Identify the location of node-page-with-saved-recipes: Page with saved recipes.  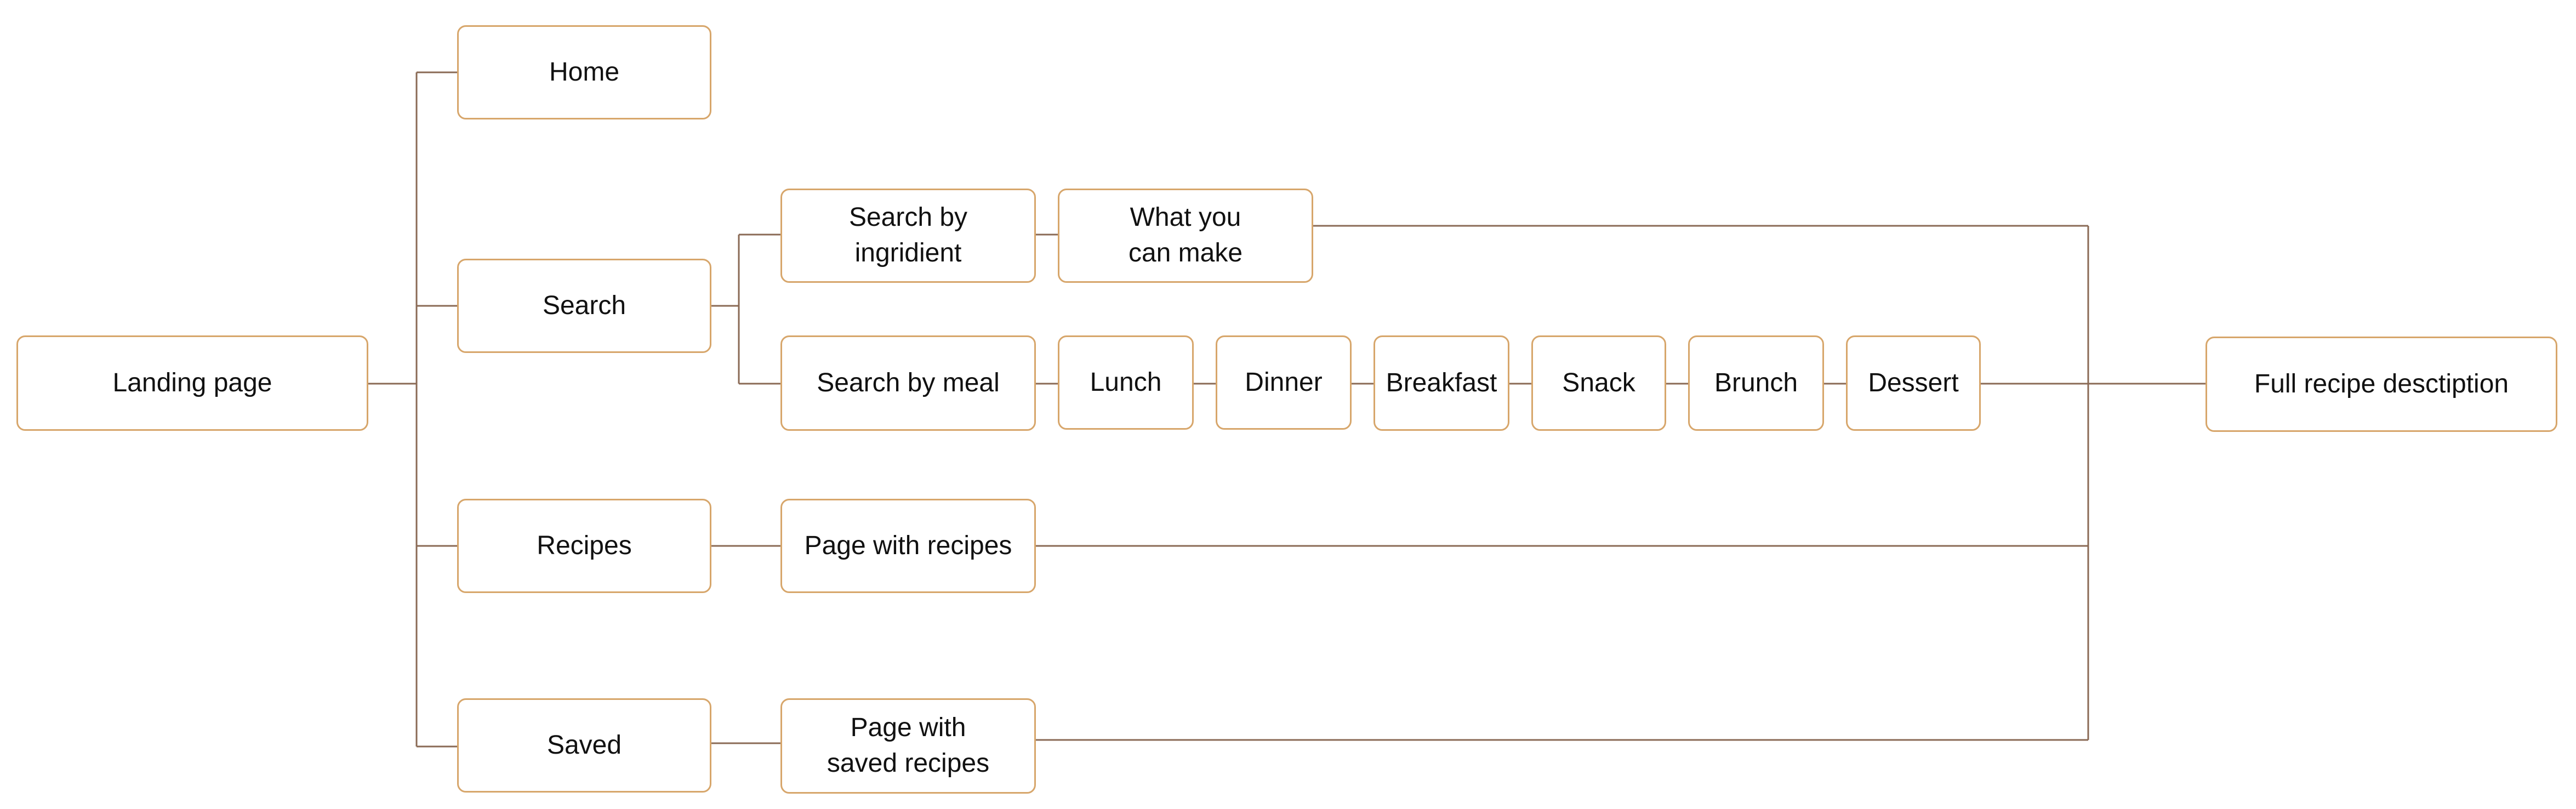
(908, 746).